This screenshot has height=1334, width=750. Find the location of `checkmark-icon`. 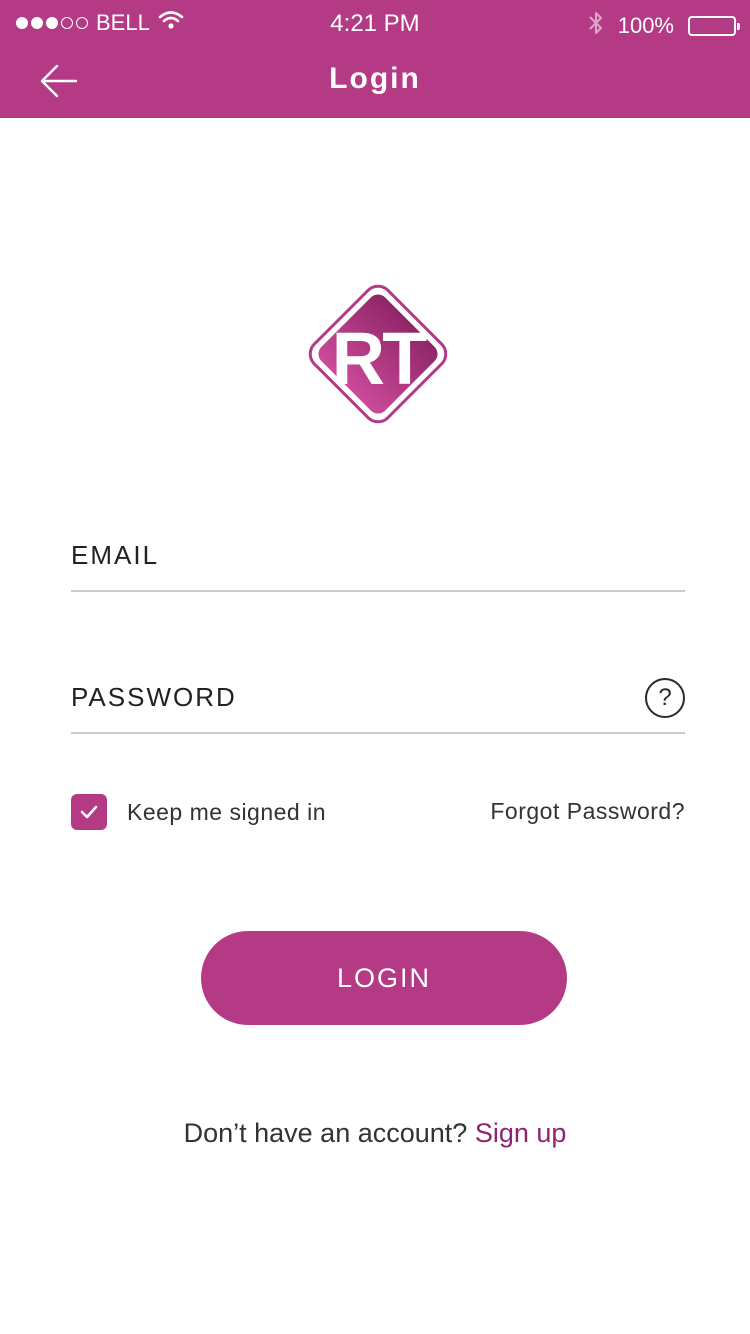

checkmark-icon is located at coordinates (89, 812).